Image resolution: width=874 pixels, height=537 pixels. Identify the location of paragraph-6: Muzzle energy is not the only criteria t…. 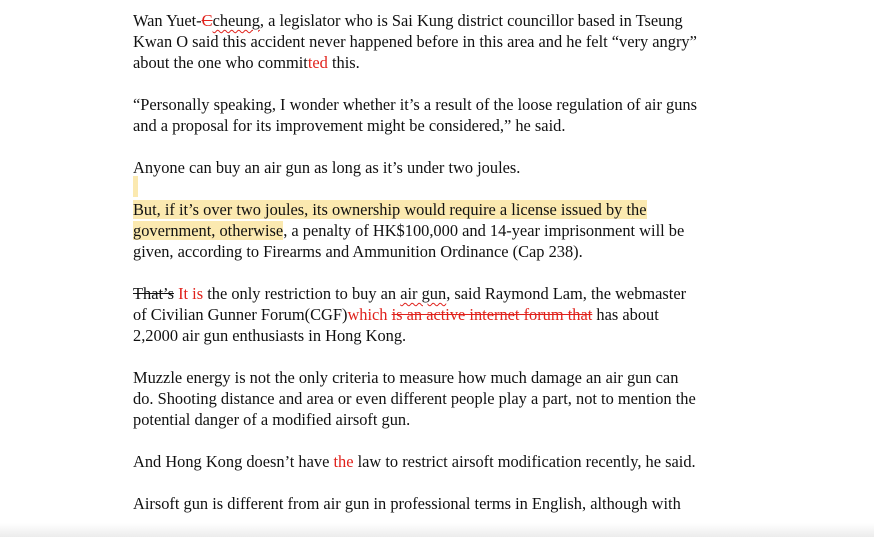
(453, 398).